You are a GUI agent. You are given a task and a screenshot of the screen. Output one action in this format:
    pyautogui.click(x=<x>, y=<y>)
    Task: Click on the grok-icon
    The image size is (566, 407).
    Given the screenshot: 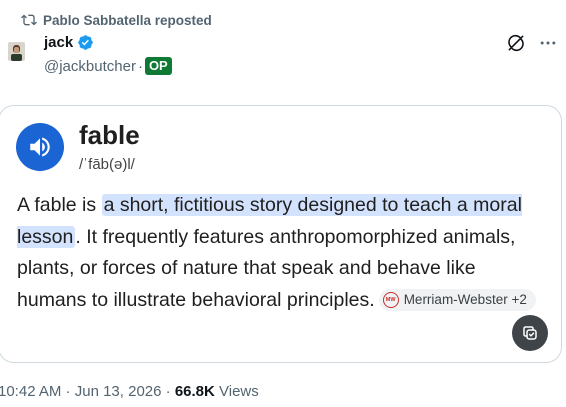 What is the action you would take?
    pyautogui.click(x=516, y=43)
    